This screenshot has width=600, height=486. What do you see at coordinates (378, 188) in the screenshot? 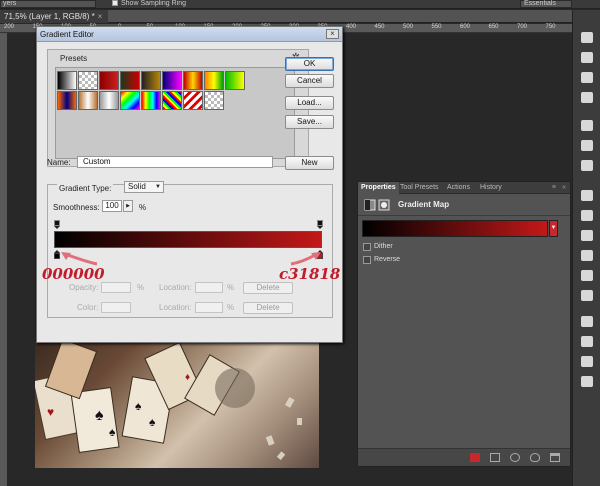
I see `tab-properties: Properties` at bounding box center [378, 188].